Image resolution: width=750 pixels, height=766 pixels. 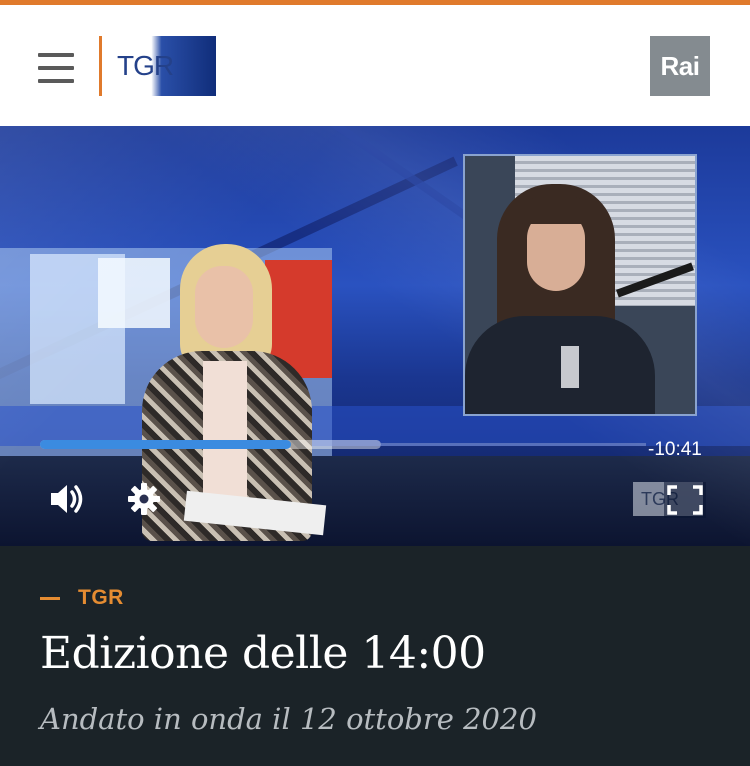 I want to click on gear-icon, so click(x=144, y=499).